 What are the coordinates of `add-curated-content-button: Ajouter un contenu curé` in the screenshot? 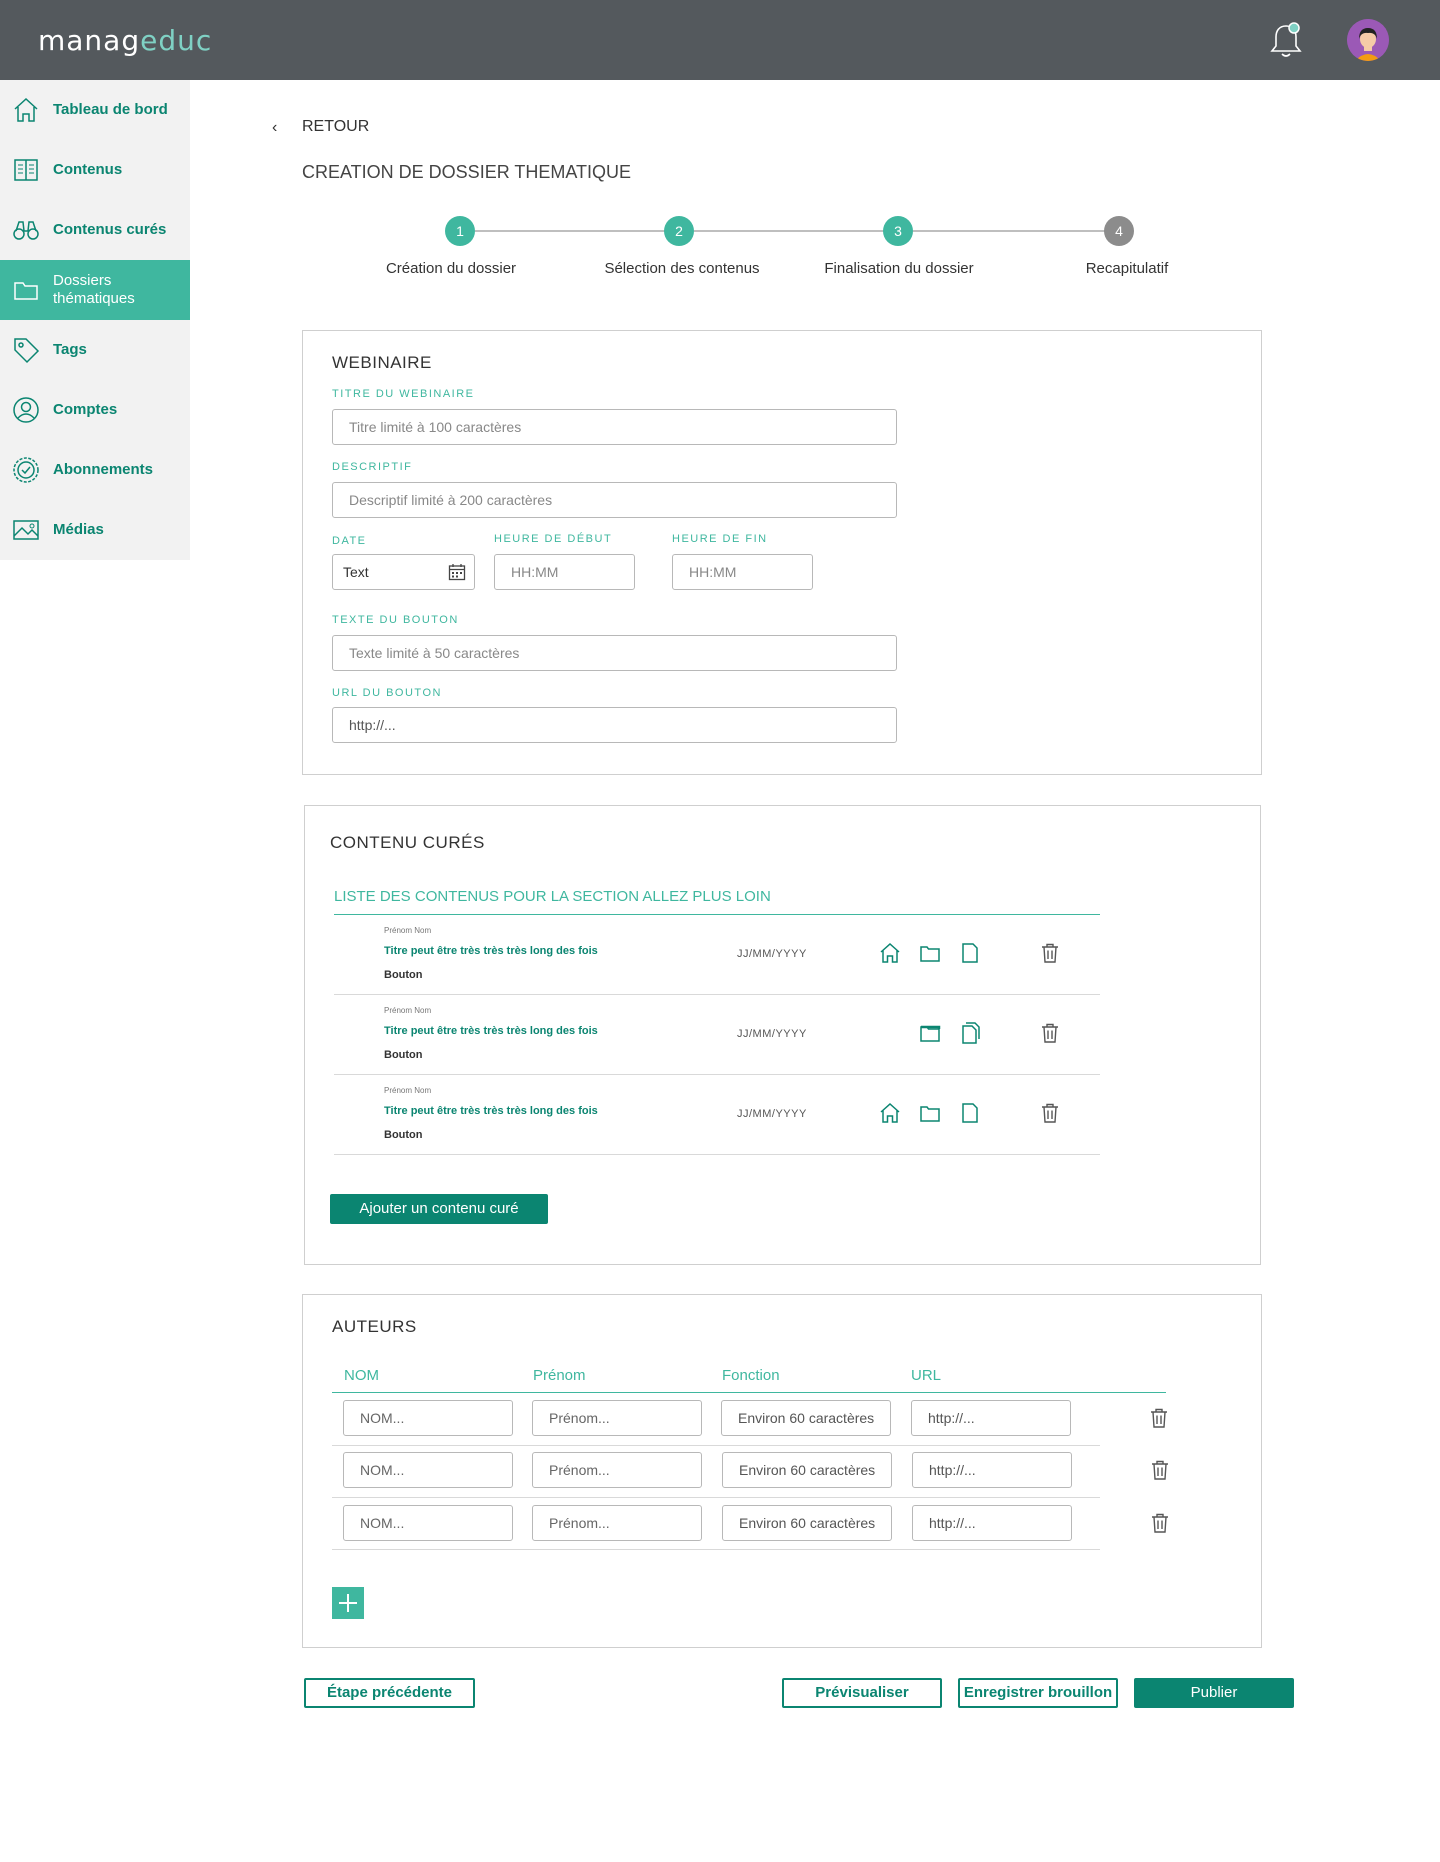 It's located at (439, 1209).